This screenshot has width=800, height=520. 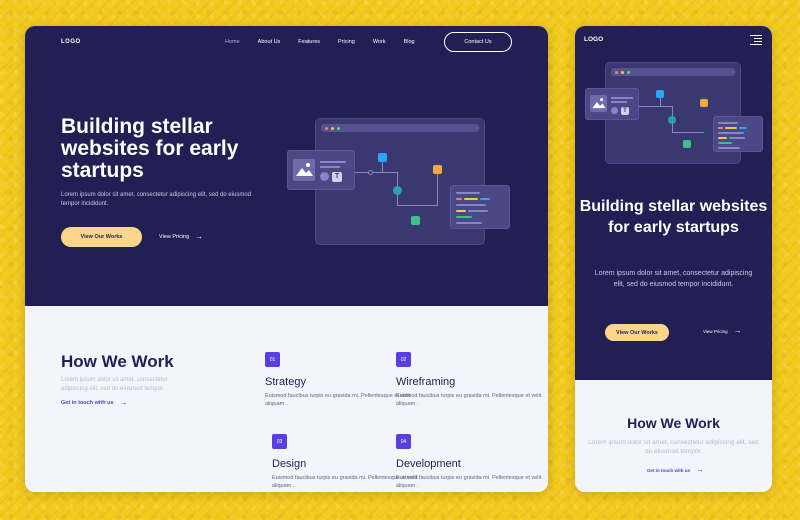 What do you see at coordinates (400, 128) in the screenshot?
I see `browser-bar` at bounding box center [400, 128].